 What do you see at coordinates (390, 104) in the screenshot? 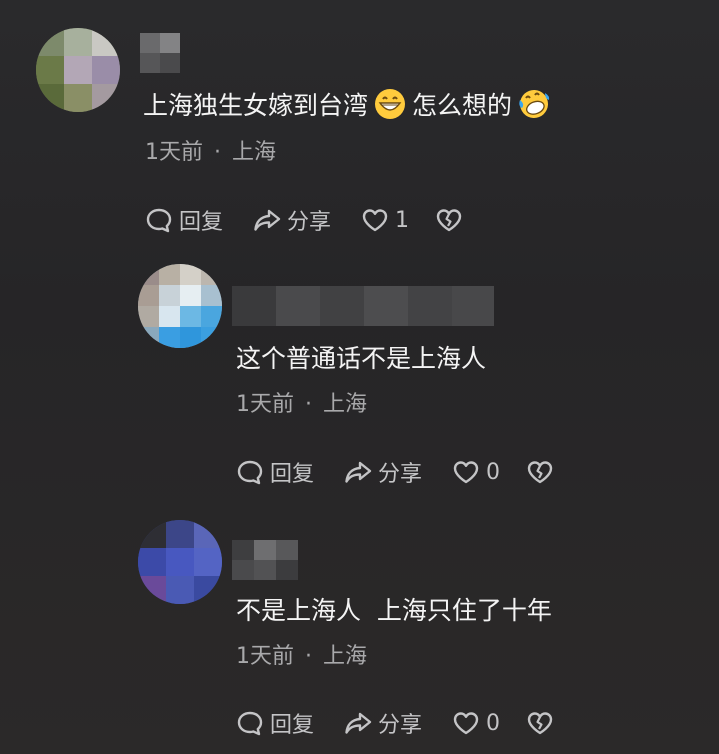
I see `grinning-emoji-icon` at bounding box center [390, 104].